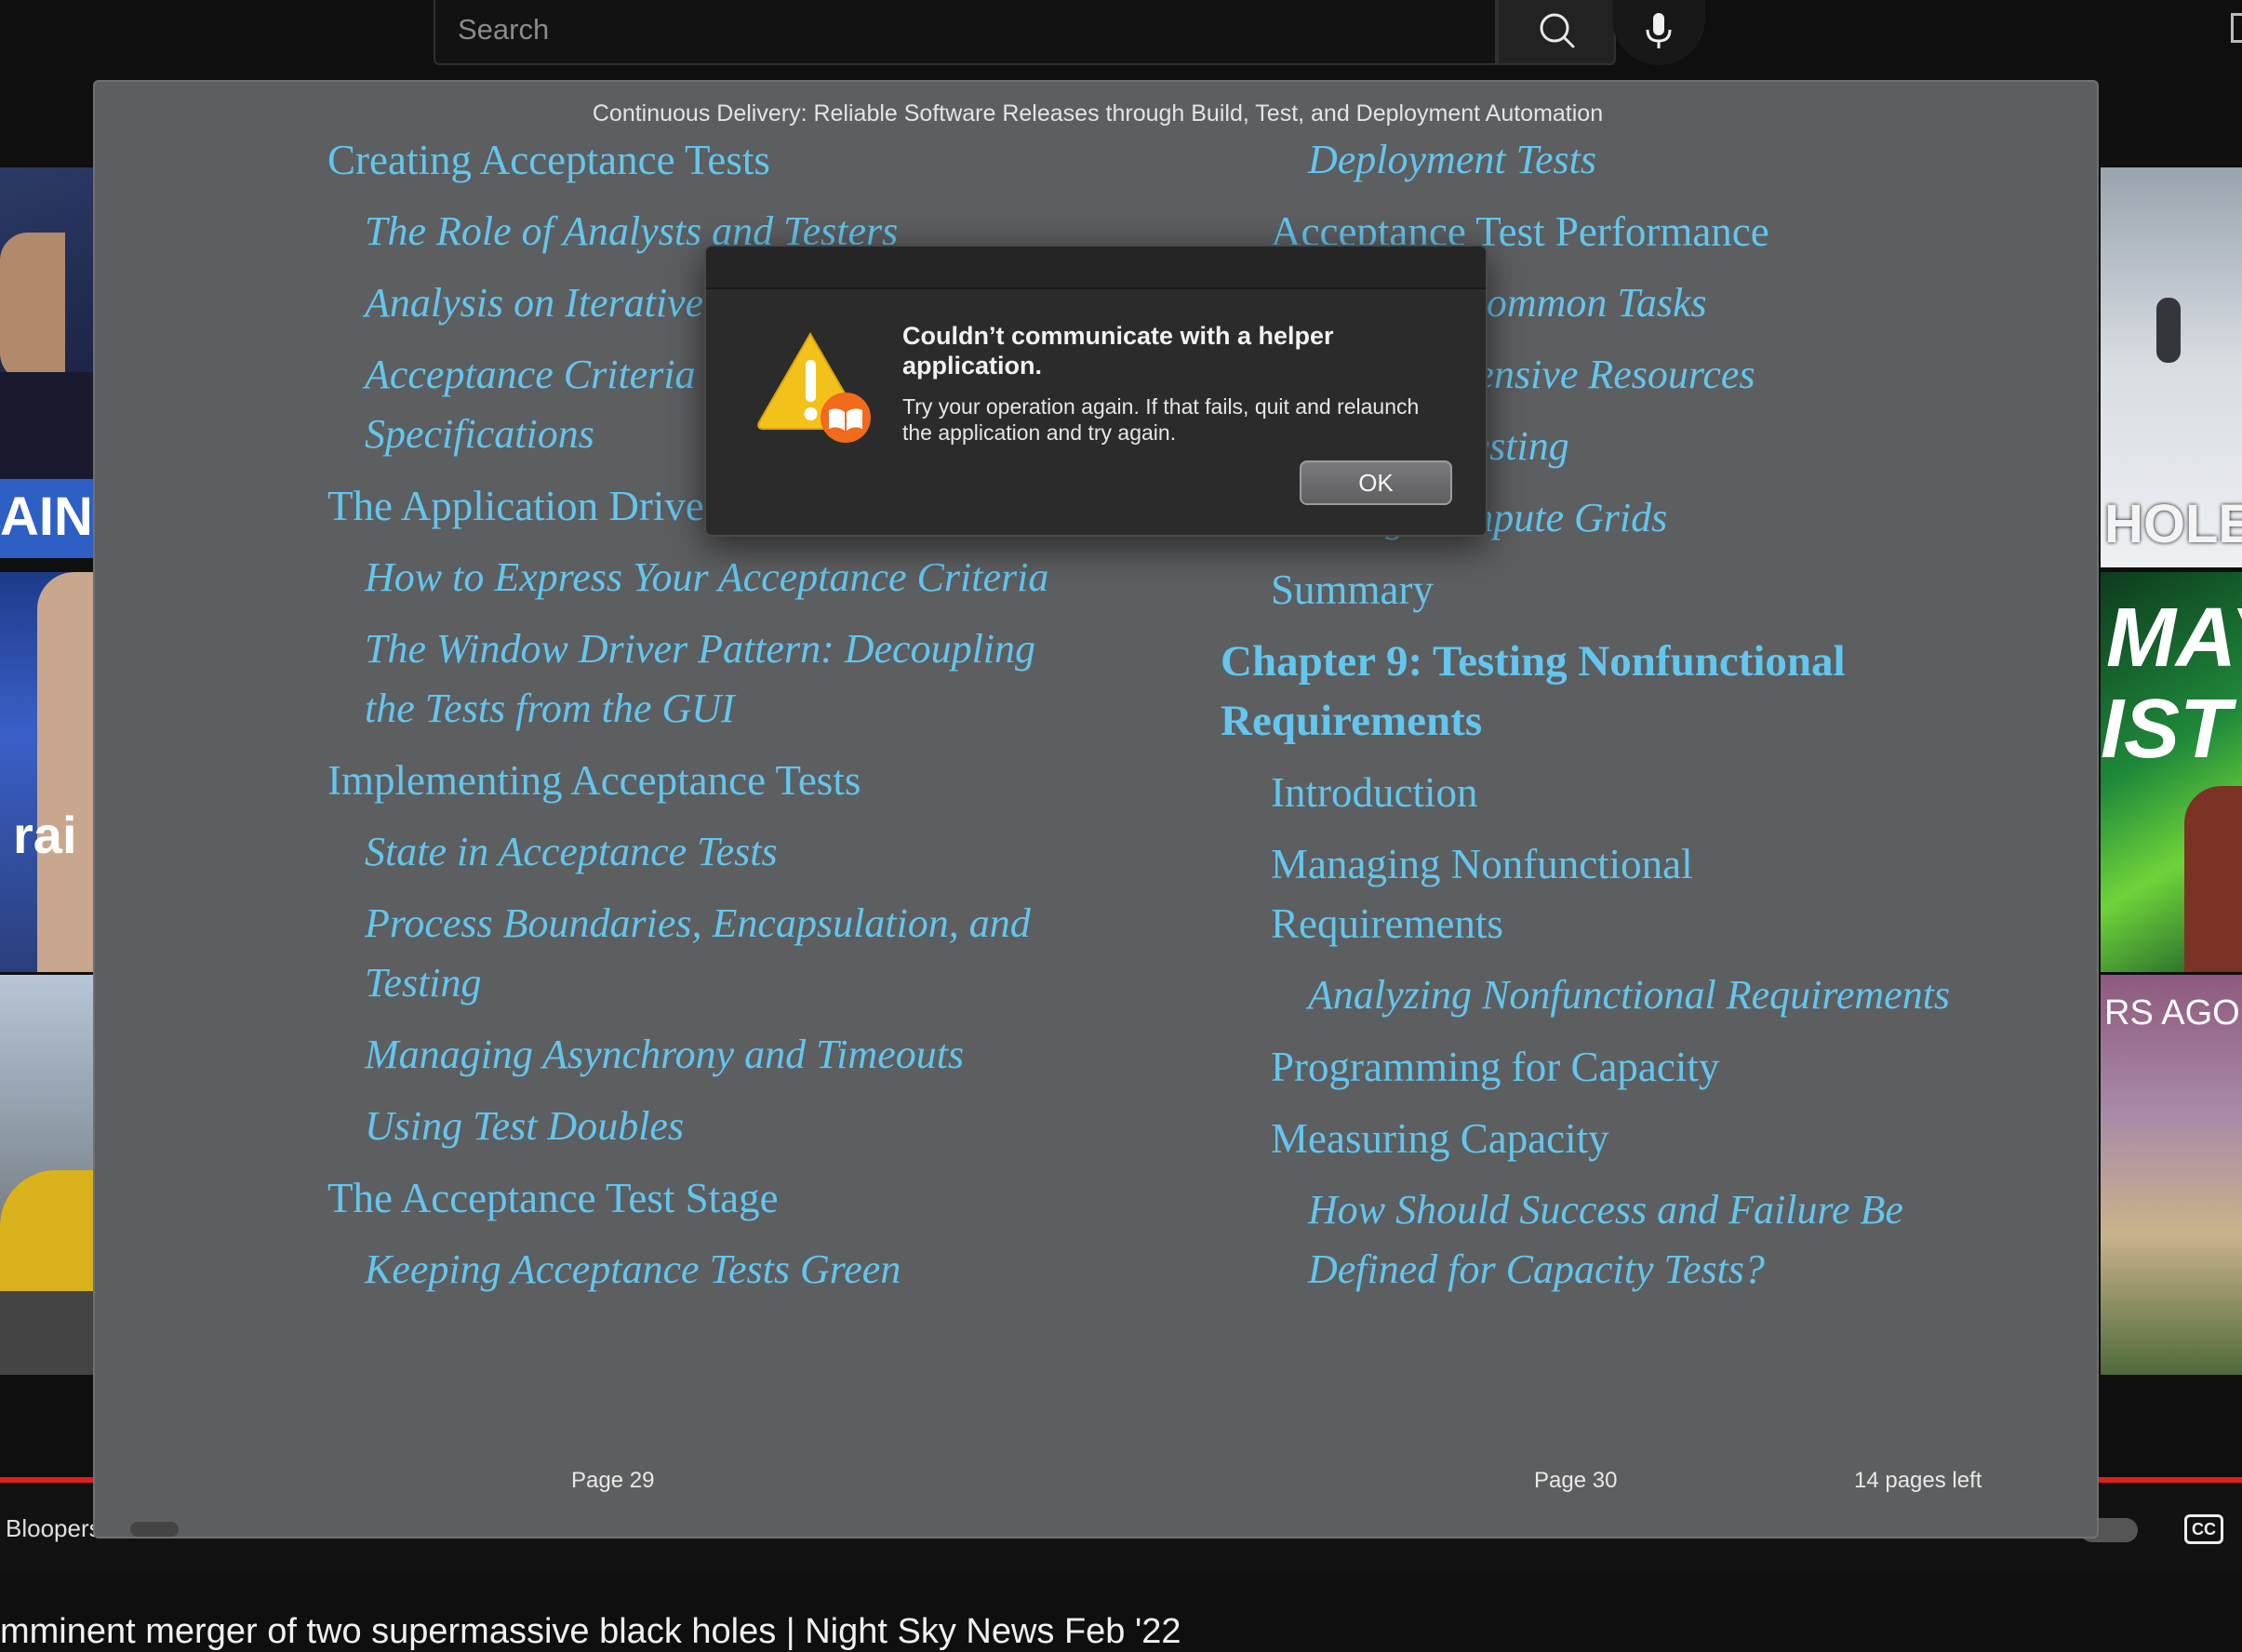 Image resolution: width=2242 pixels, height=1652 pixels. What do you see at coordinates (571, 852) in the screenshot?
I see `toc-entry: State in Acceptance Tests` at bounding box center [571, 852].